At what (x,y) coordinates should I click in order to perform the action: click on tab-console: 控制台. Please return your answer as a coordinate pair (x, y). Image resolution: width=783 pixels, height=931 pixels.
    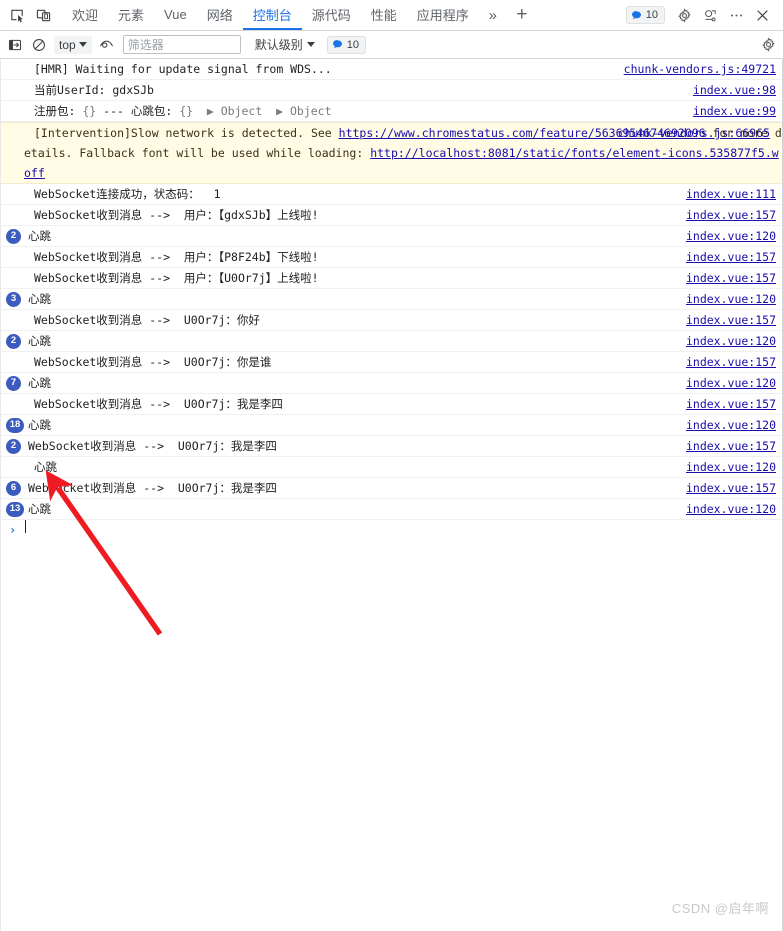
    Looking at the image, I should click on (272, 15).